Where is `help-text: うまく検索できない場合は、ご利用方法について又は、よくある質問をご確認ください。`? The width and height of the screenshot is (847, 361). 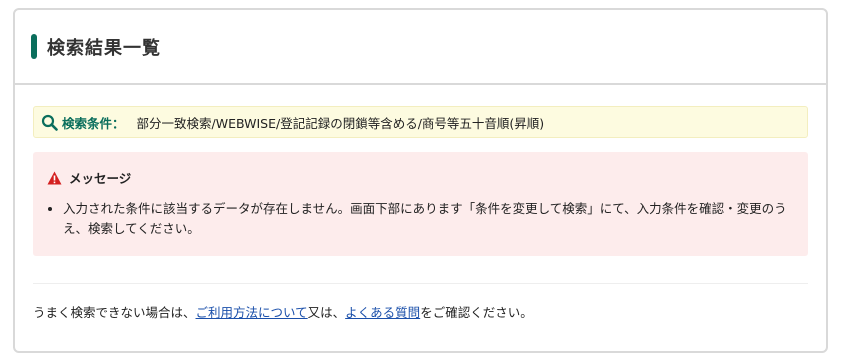
help-text: うまく検索できない場合は、ご利用方法について又は、よくある質問をご確認ください。 is located at coordinates (420, 311).